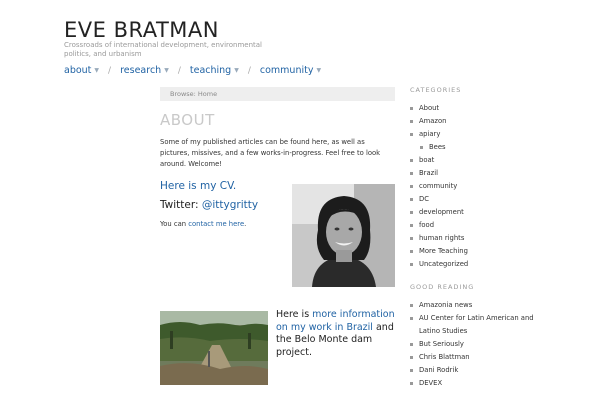  I want to click on categories-heading: CATEGORIES, so click(436, 90).